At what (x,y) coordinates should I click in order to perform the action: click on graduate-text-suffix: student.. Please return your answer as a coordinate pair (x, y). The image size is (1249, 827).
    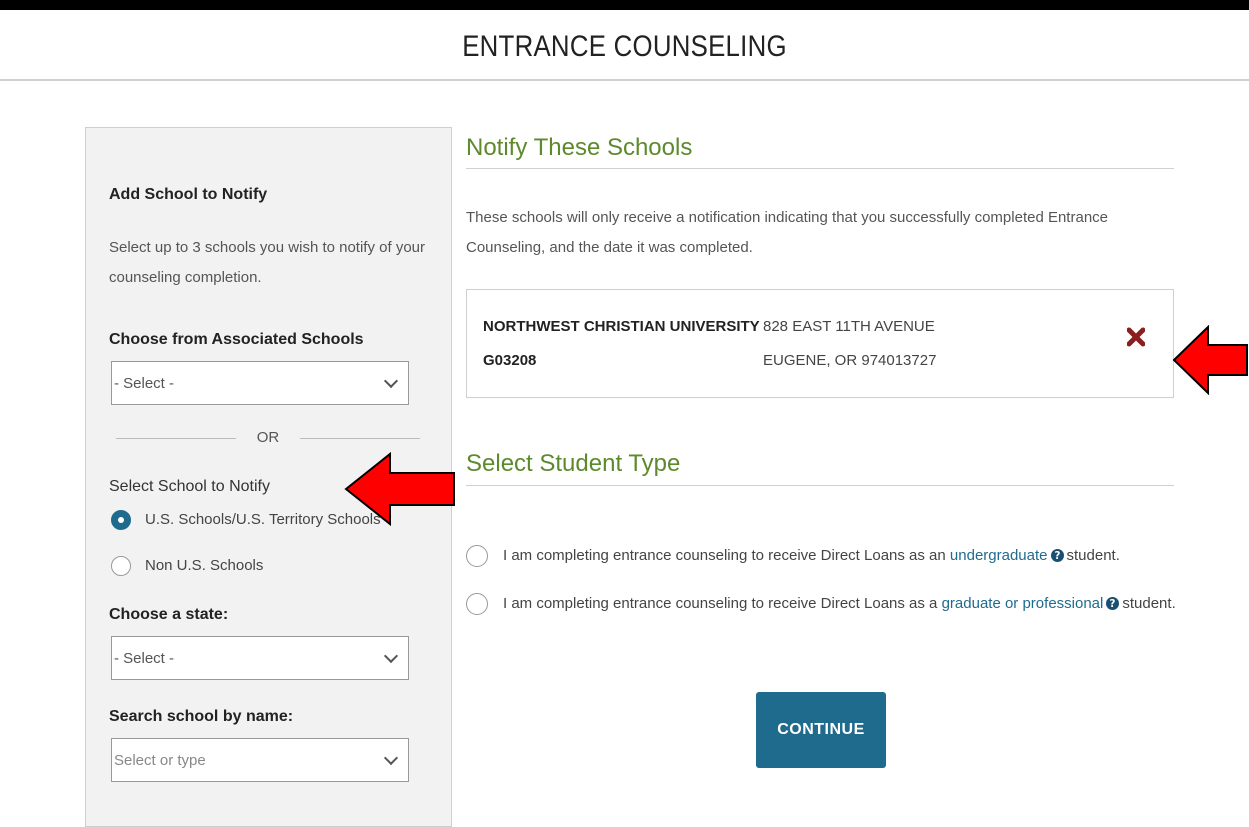
    Looking at the image, I should click on (1149, 603).